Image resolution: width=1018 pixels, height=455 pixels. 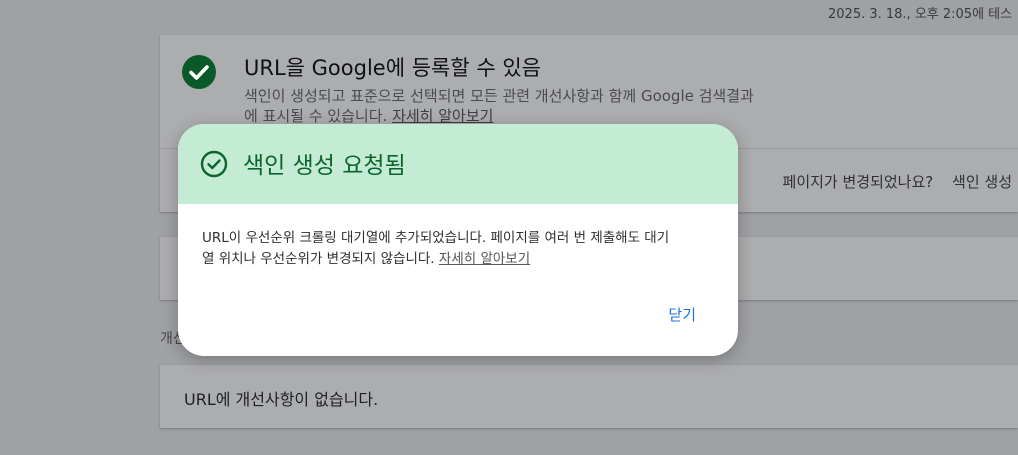 I want to click on request-indexing-button: 색인 생성, so click(x=982, y=182).